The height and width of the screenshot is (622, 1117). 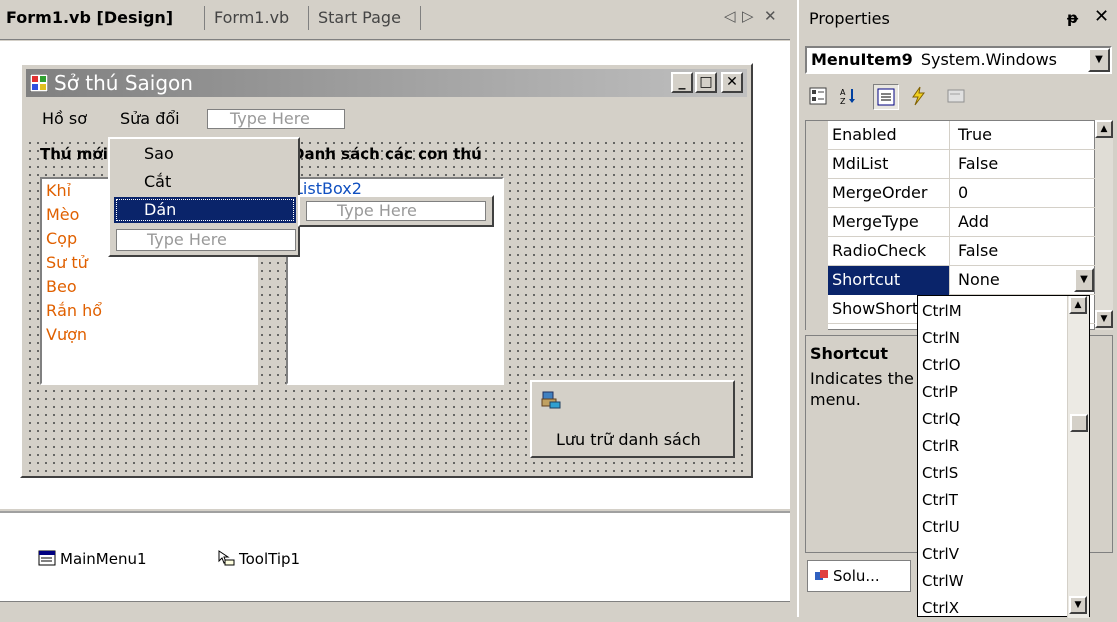 What do you see at coordinates (61, 238) in the screenshot?
I see `list-item: Cọp` at bounding box center [61, 238].